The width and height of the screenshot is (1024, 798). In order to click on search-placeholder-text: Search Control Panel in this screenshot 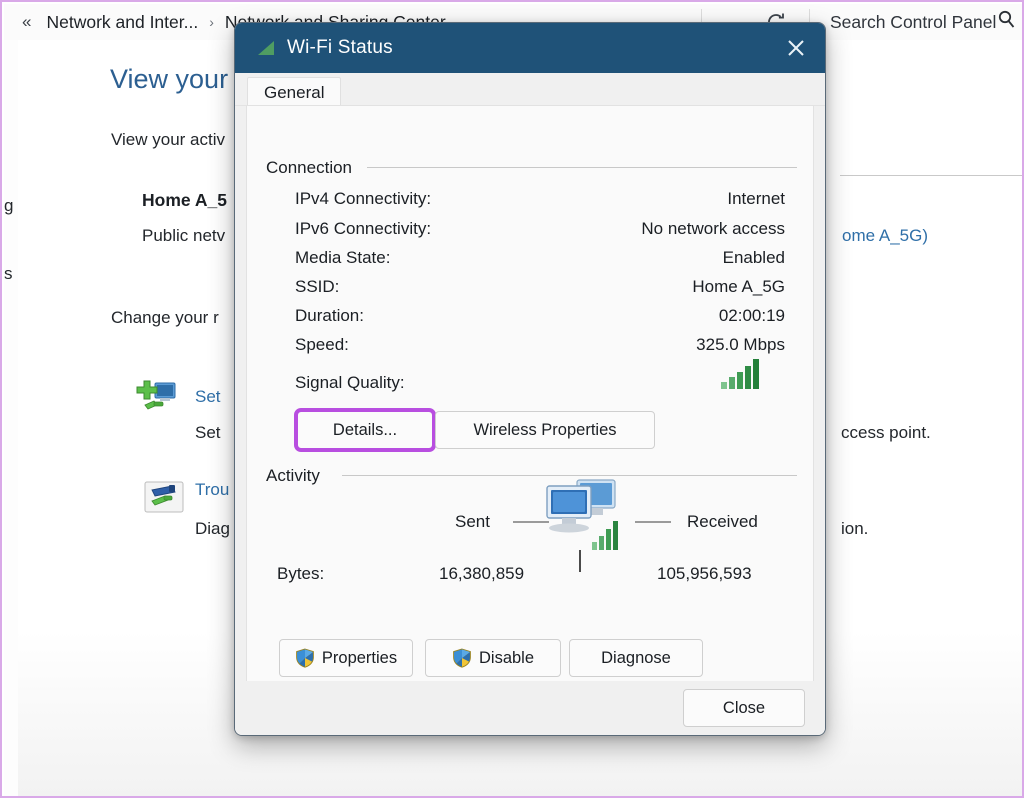, I will do `click(913, 21)`.